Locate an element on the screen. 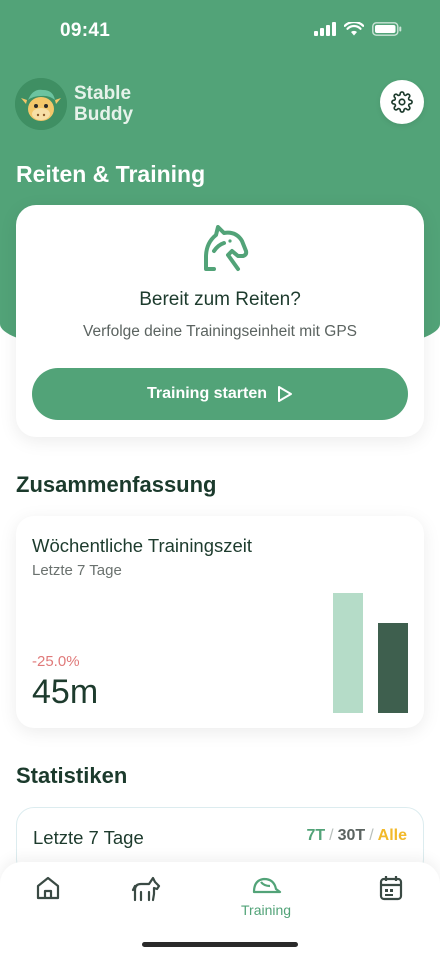 The height and width of the screenshot is (956, 440). page-title: Reiten & Training is located at coordinates (111, 174).